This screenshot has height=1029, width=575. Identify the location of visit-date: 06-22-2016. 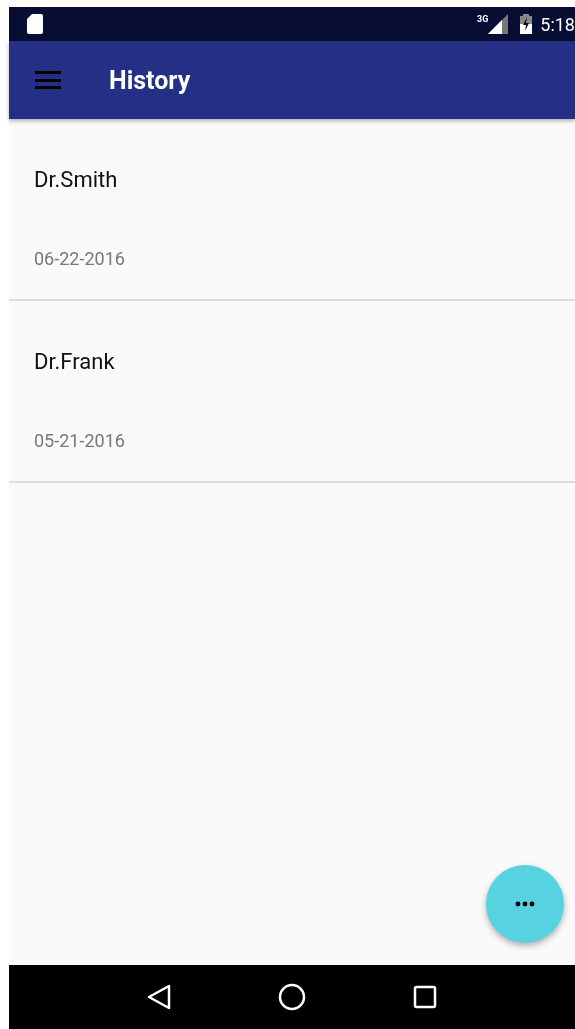
(80, 258).